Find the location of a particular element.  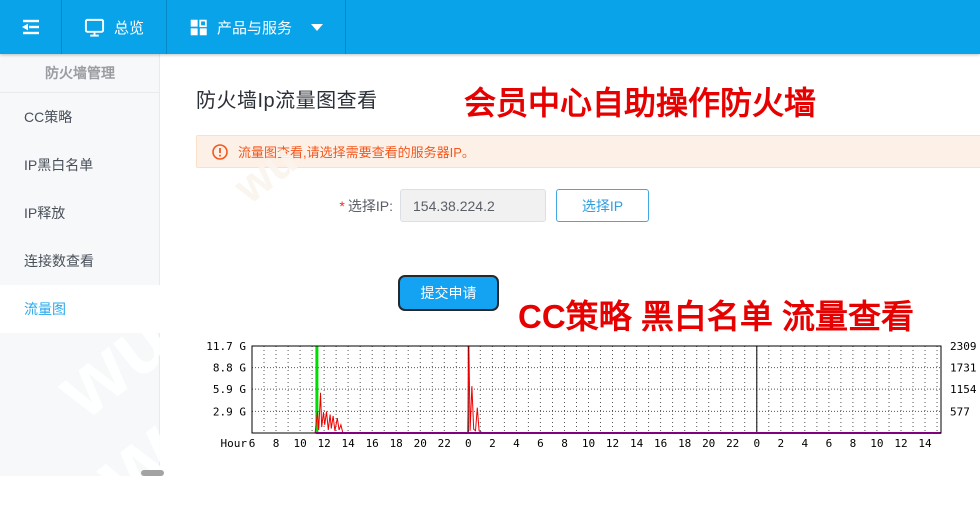

sidebar-menu: CC策略 IP黑白名单 IP释放 连接数查看 流量图 is located at coordinates (80, 213).